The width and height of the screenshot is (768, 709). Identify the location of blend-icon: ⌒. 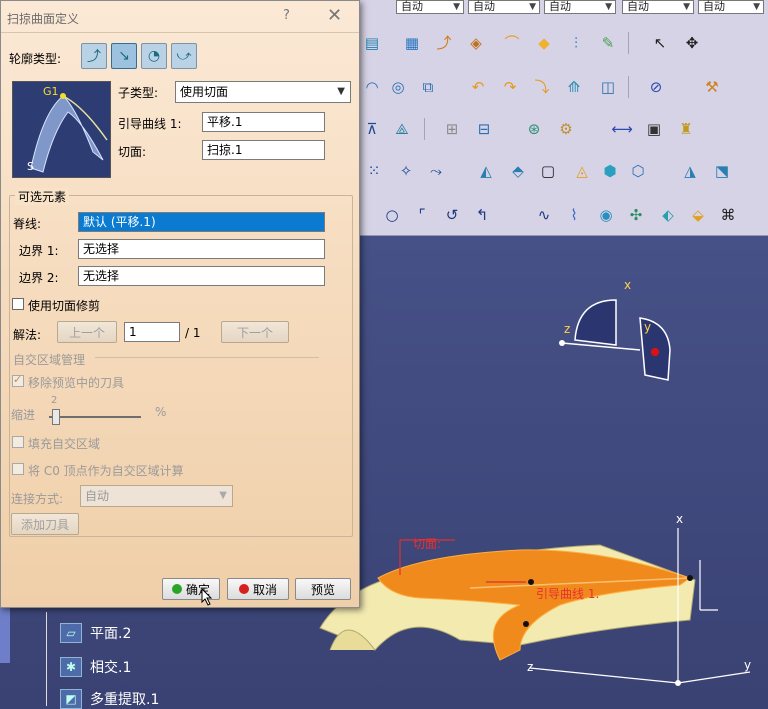
(512, 43).